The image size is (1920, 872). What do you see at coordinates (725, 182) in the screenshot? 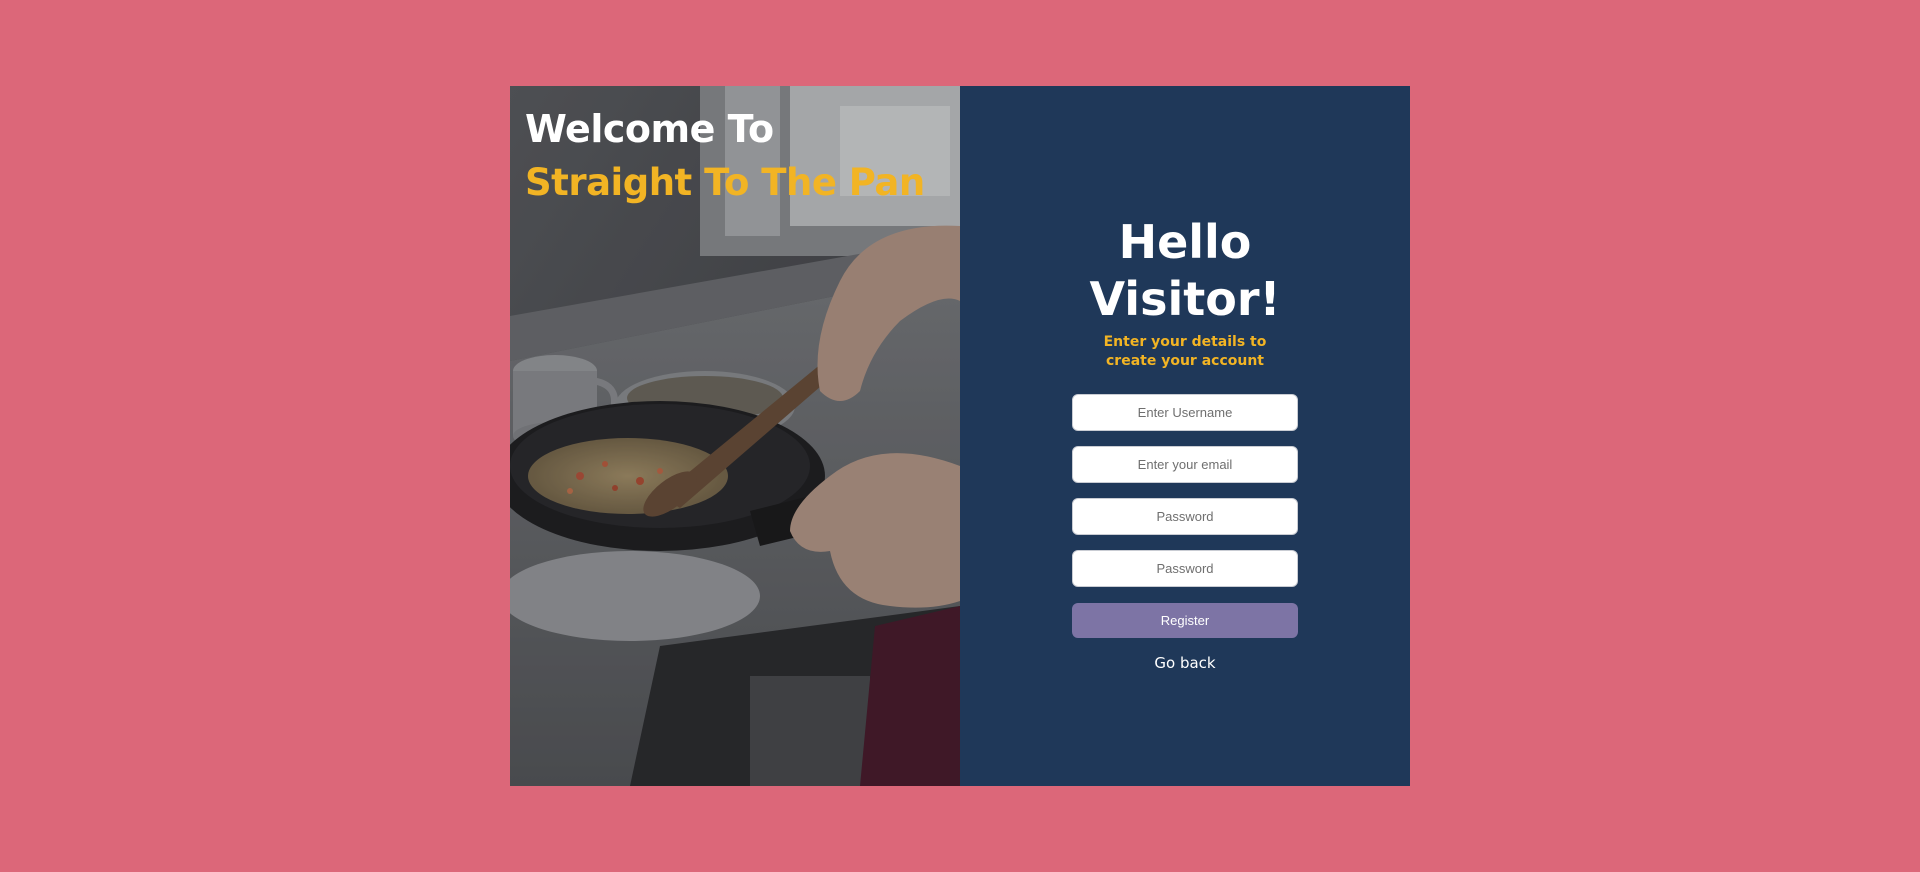
I see `brand-name: Straight To The Pan` at bounding box center [725, 182].